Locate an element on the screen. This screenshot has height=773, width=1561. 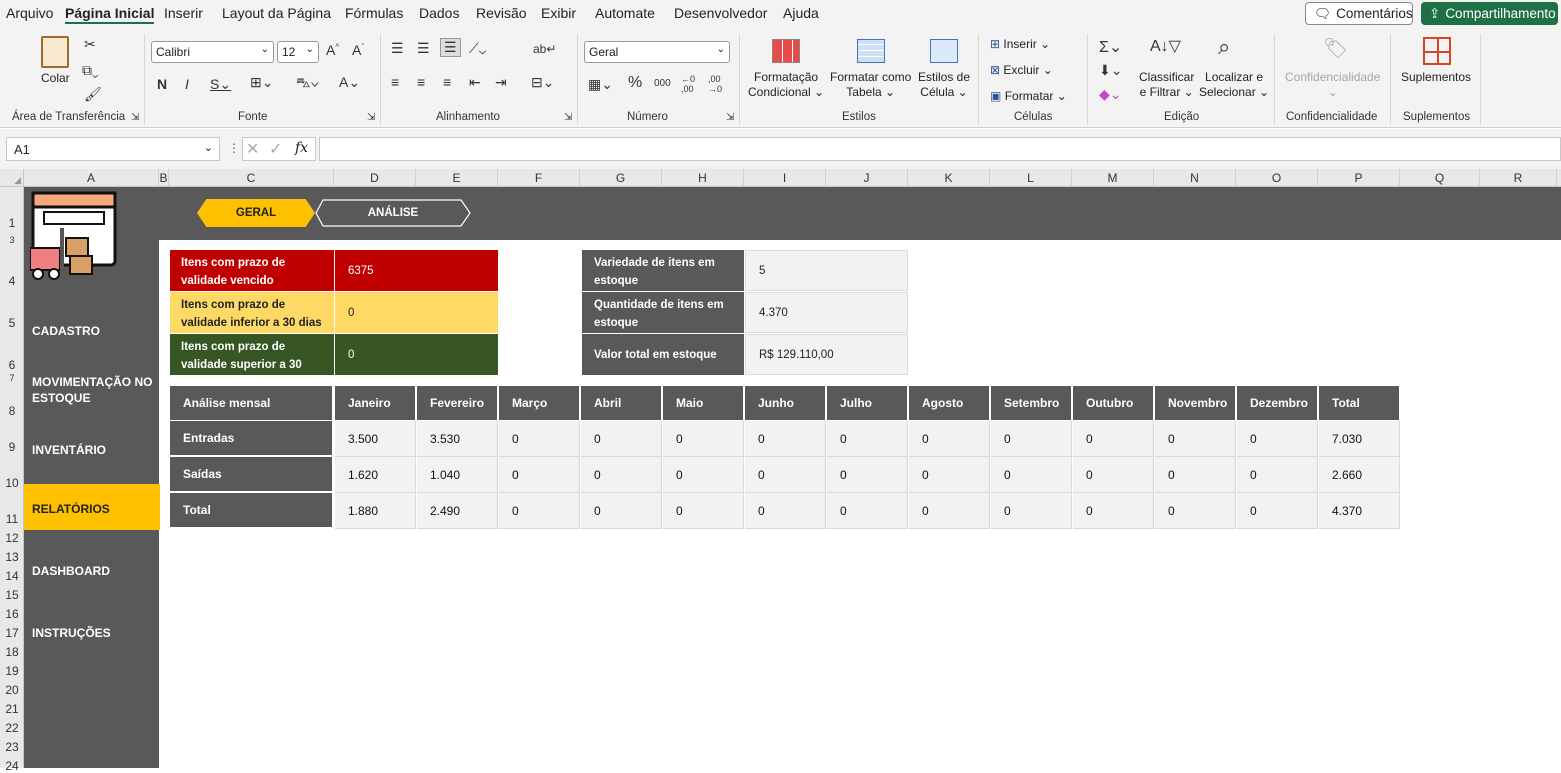
menu-dados: Dados is located at coordinates (439, 13).